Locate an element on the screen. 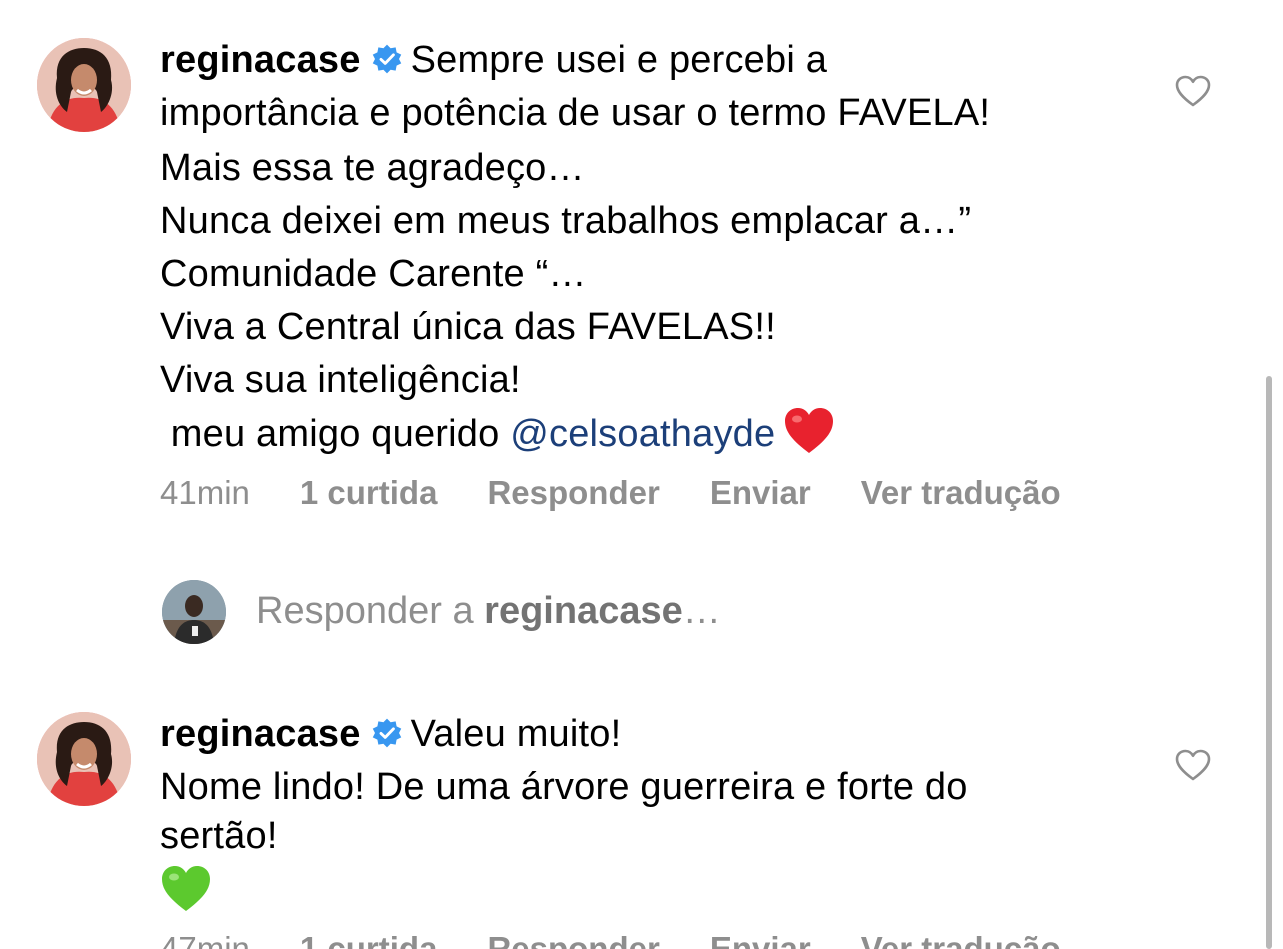 The width and height of the screenshot is (1283, 949). current-user-avatar is located at coordinates (194, 612).